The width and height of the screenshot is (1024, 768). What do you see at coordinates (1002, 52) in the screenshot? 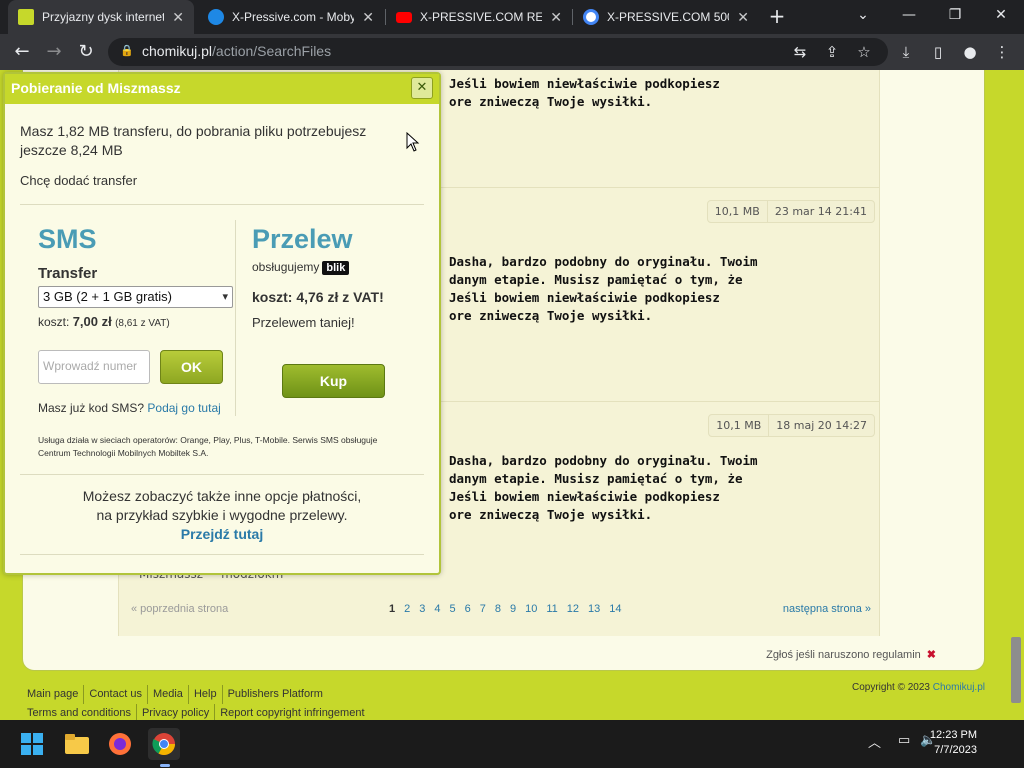
I see `menu-icon: ⋮` at bounding box center [1002, 52].